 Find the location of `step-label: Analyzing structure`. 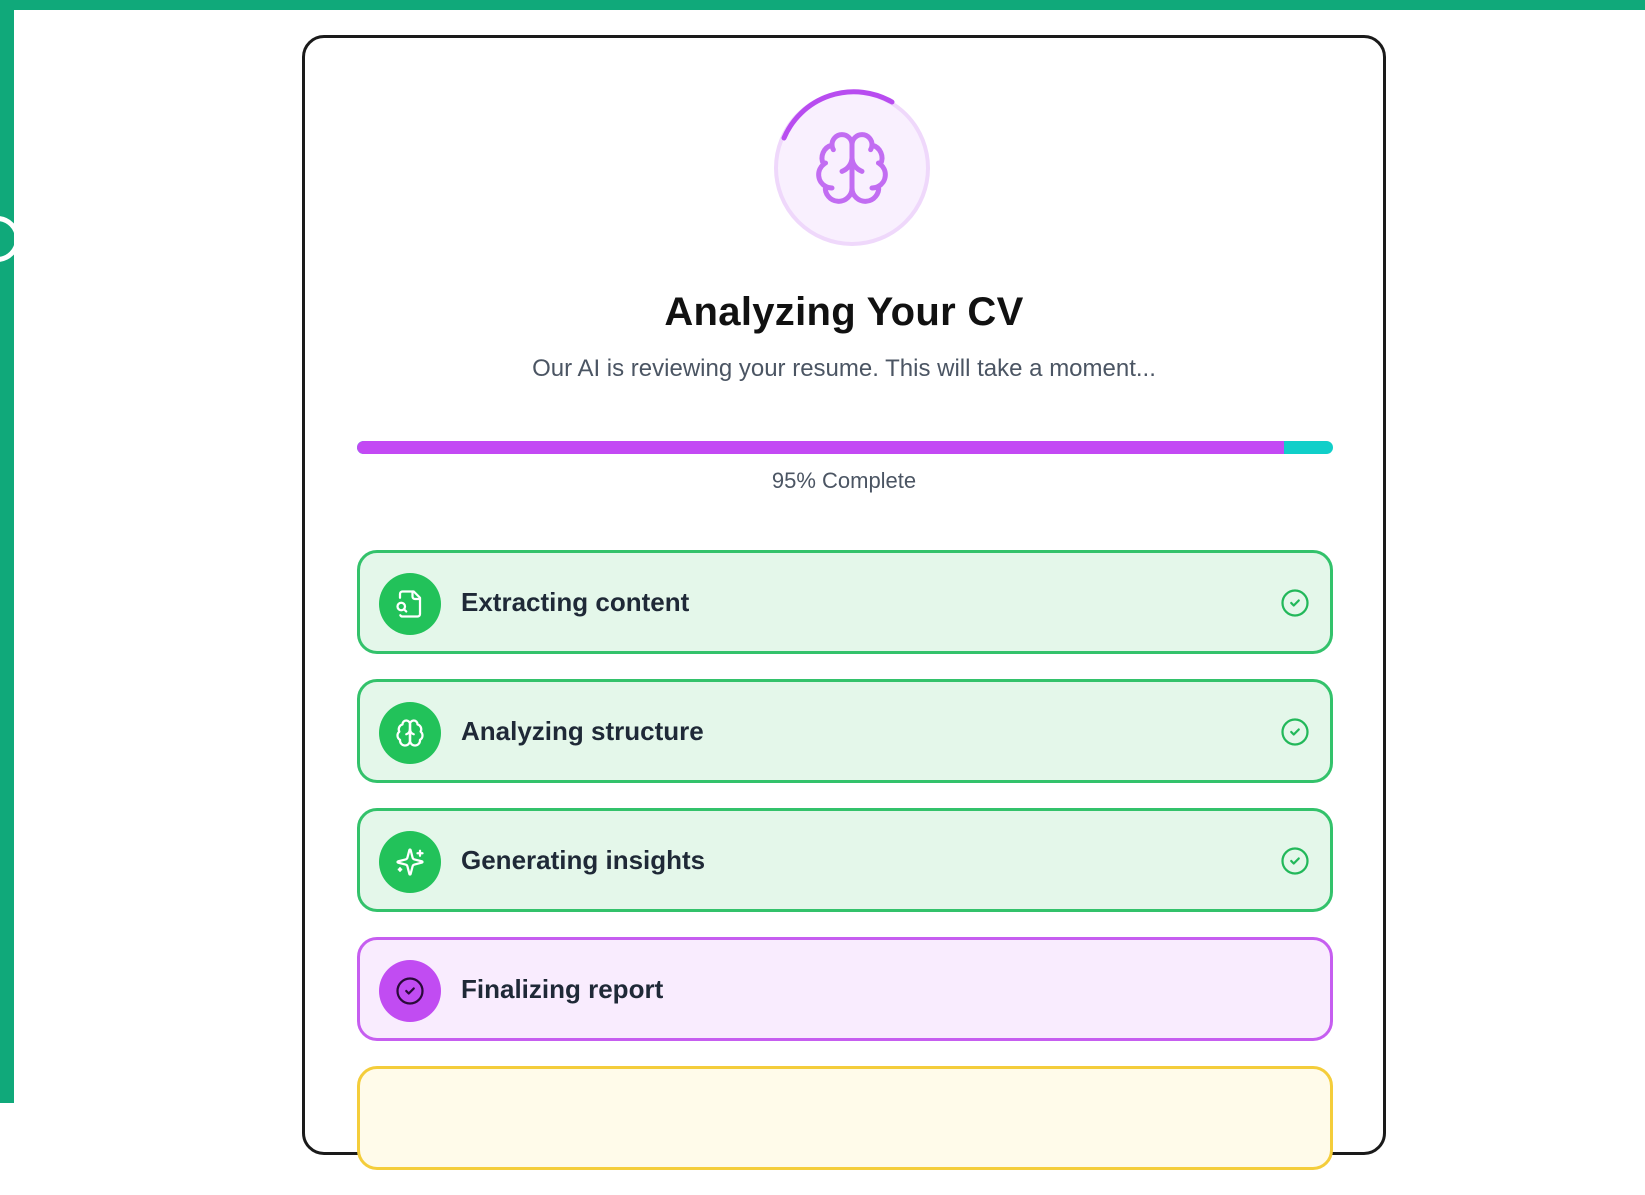

step-label: Analyzing structure is located at coordinates (582, 731).